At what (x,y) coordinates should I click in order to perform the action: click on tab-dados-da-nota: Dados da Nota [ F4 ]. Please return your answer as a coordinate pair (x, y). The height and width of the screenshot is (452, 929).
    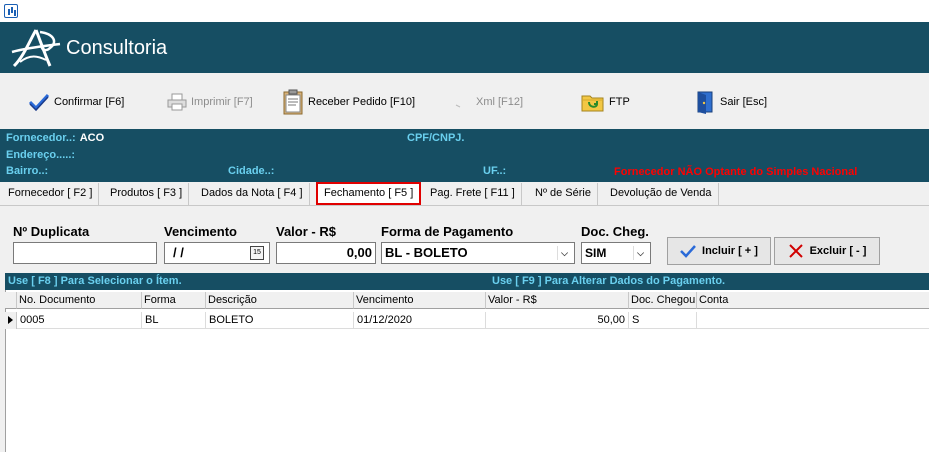
    Looking at the image, I should click on (252, 194).